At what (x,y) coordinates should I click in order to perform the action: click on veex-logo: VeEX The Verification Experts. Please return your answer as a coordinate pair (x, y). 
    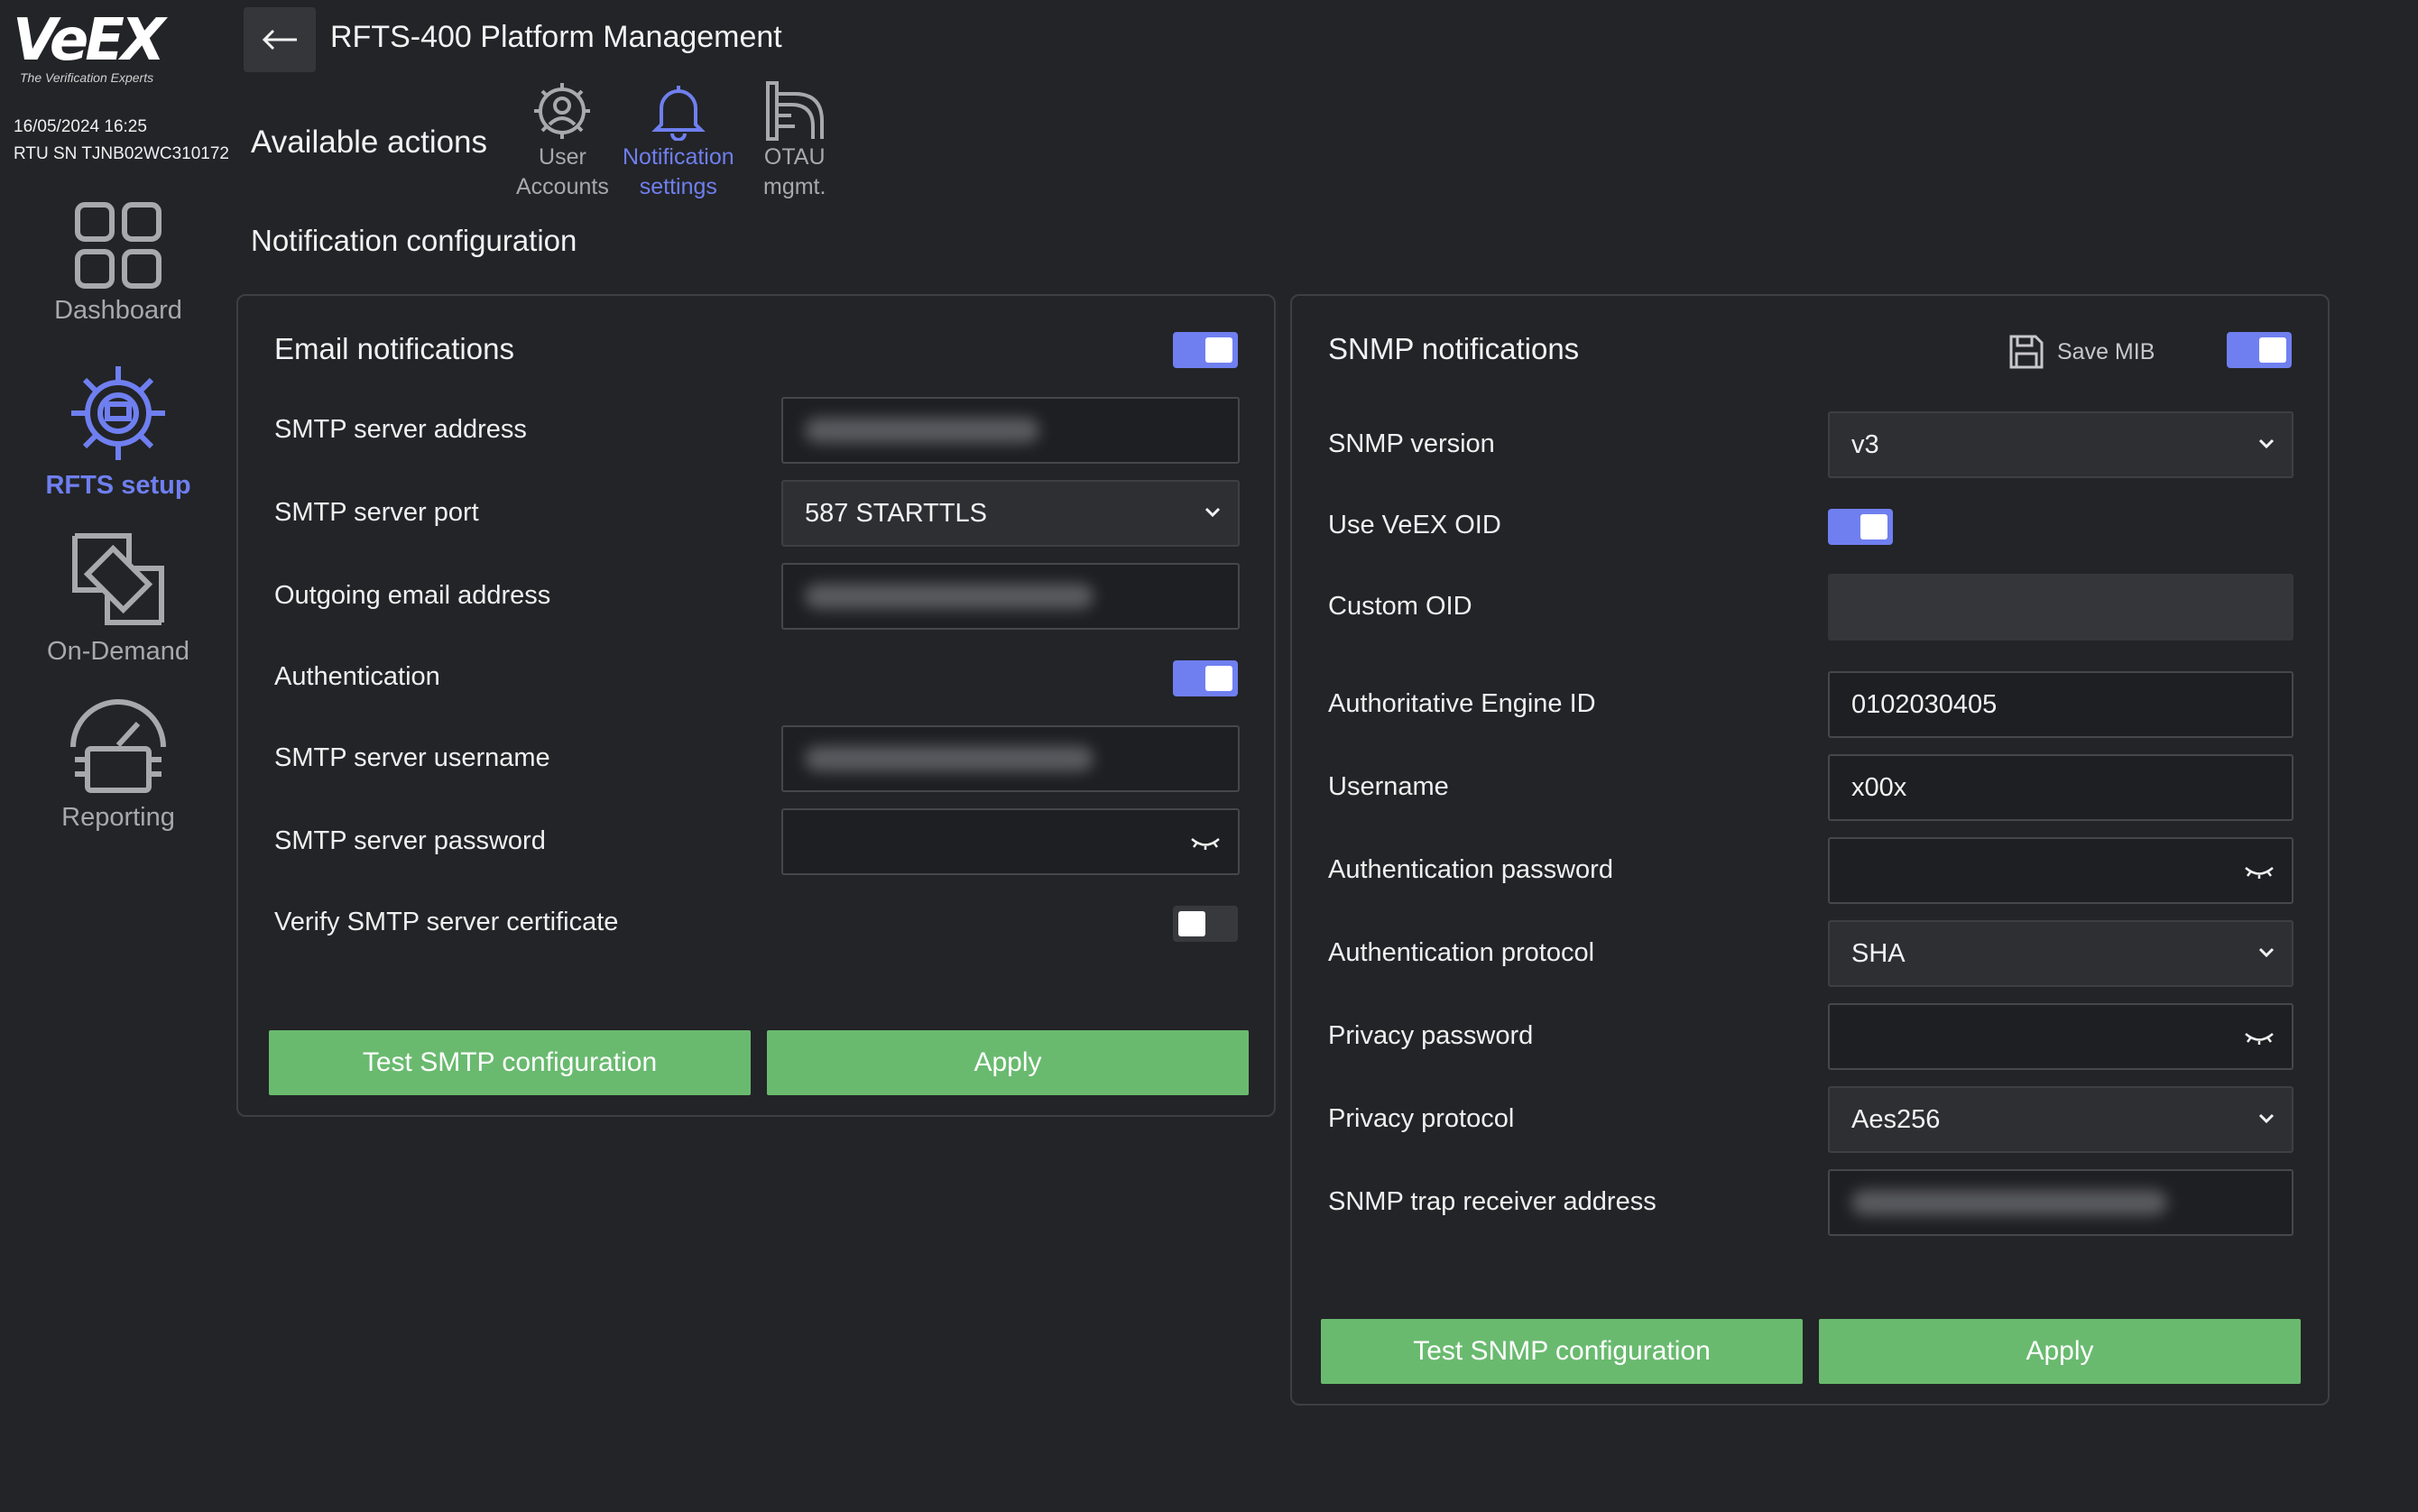
    Looking at the image, I should click on (103, 49).